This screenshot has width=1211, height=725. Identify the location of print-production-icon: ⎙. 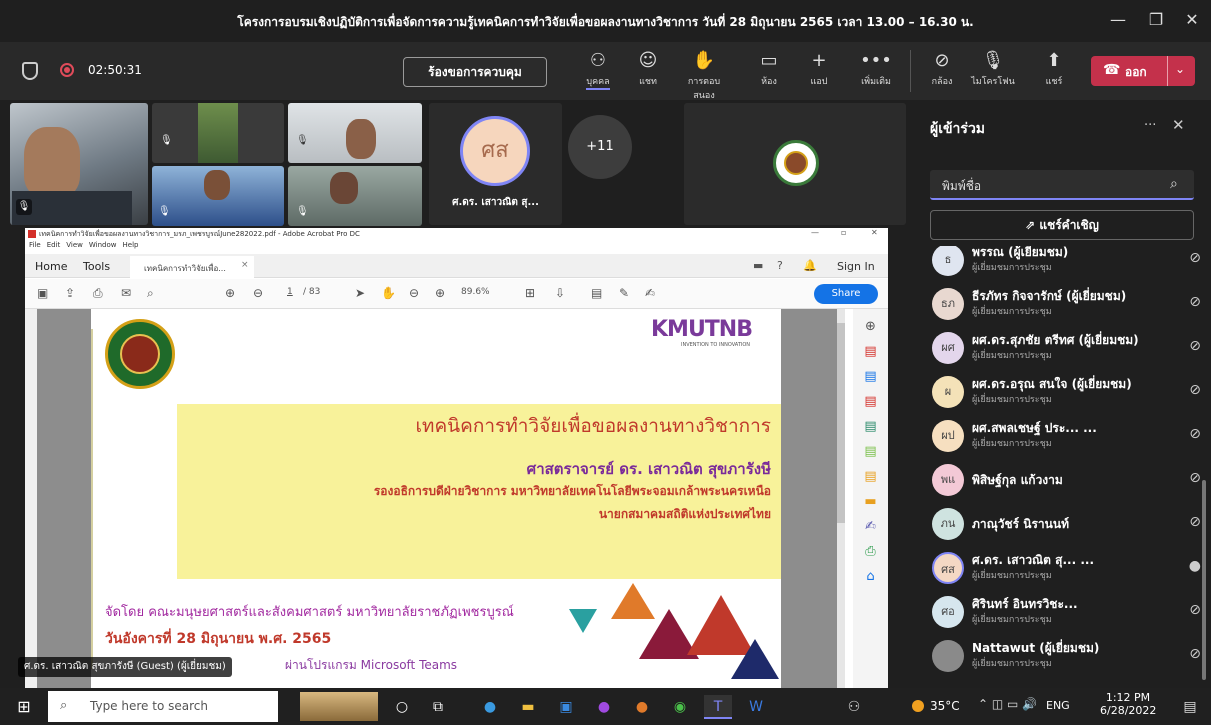
(870, 551).